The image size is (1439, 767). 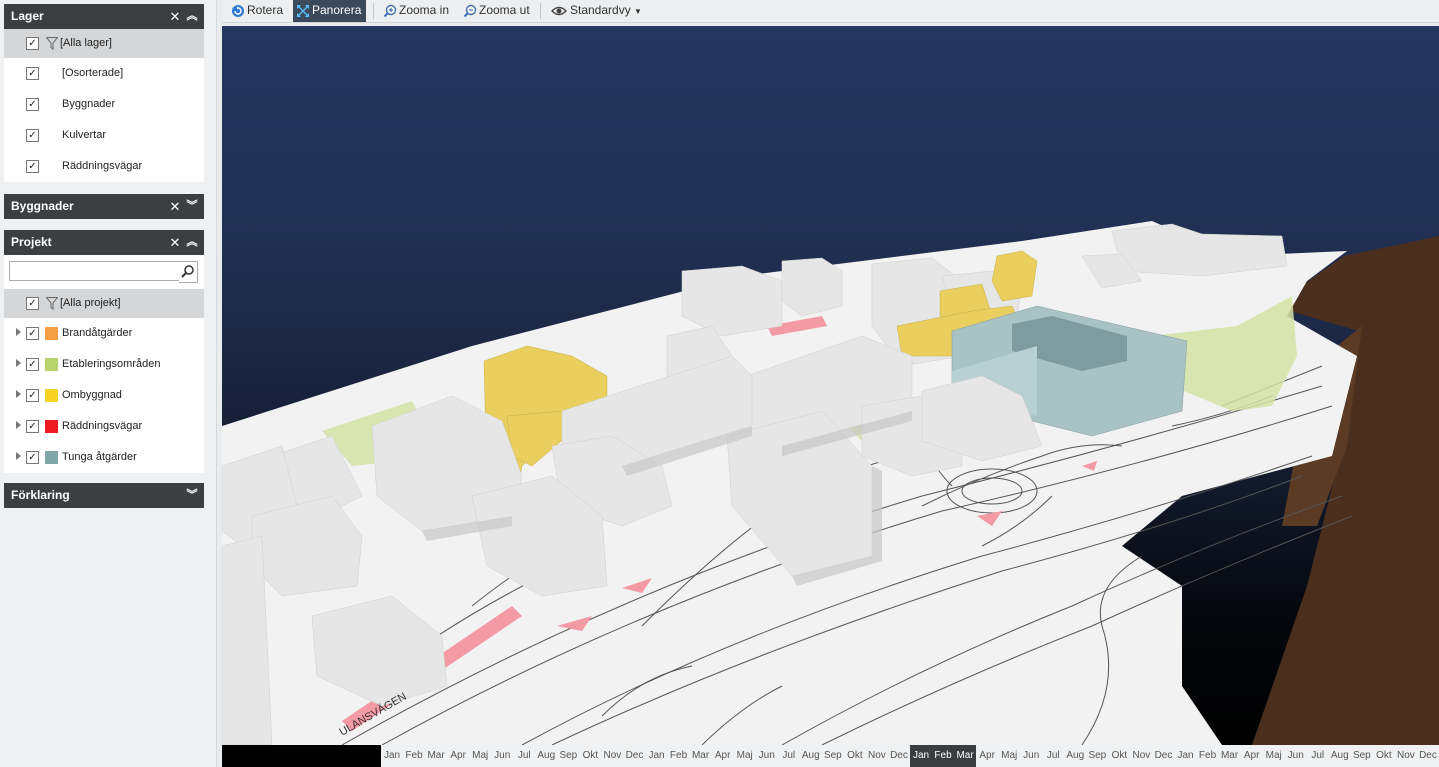 What do you see at coordinates (104, 395) in the screenshot?
I see `projekt-item: ✓ Ombyggnad` at bounding box center [104, 395].